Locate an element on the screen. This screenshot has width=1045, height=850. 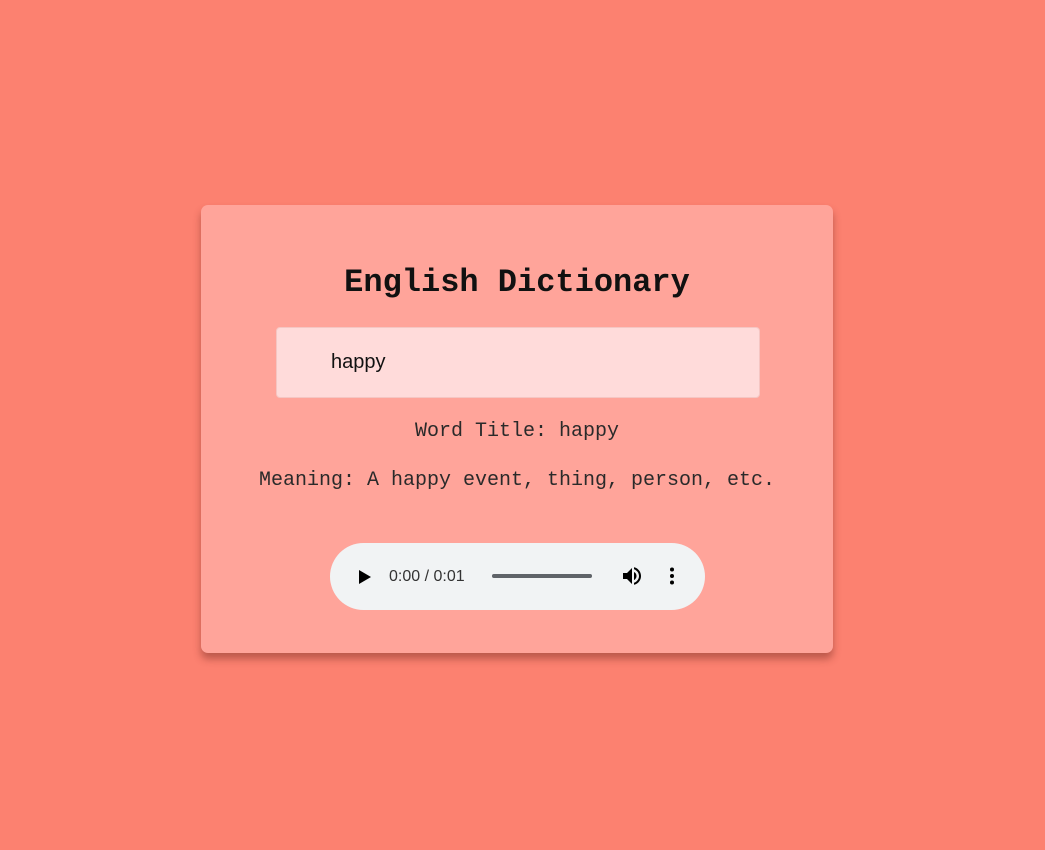
play-icon is located at coordinates (364, 577).